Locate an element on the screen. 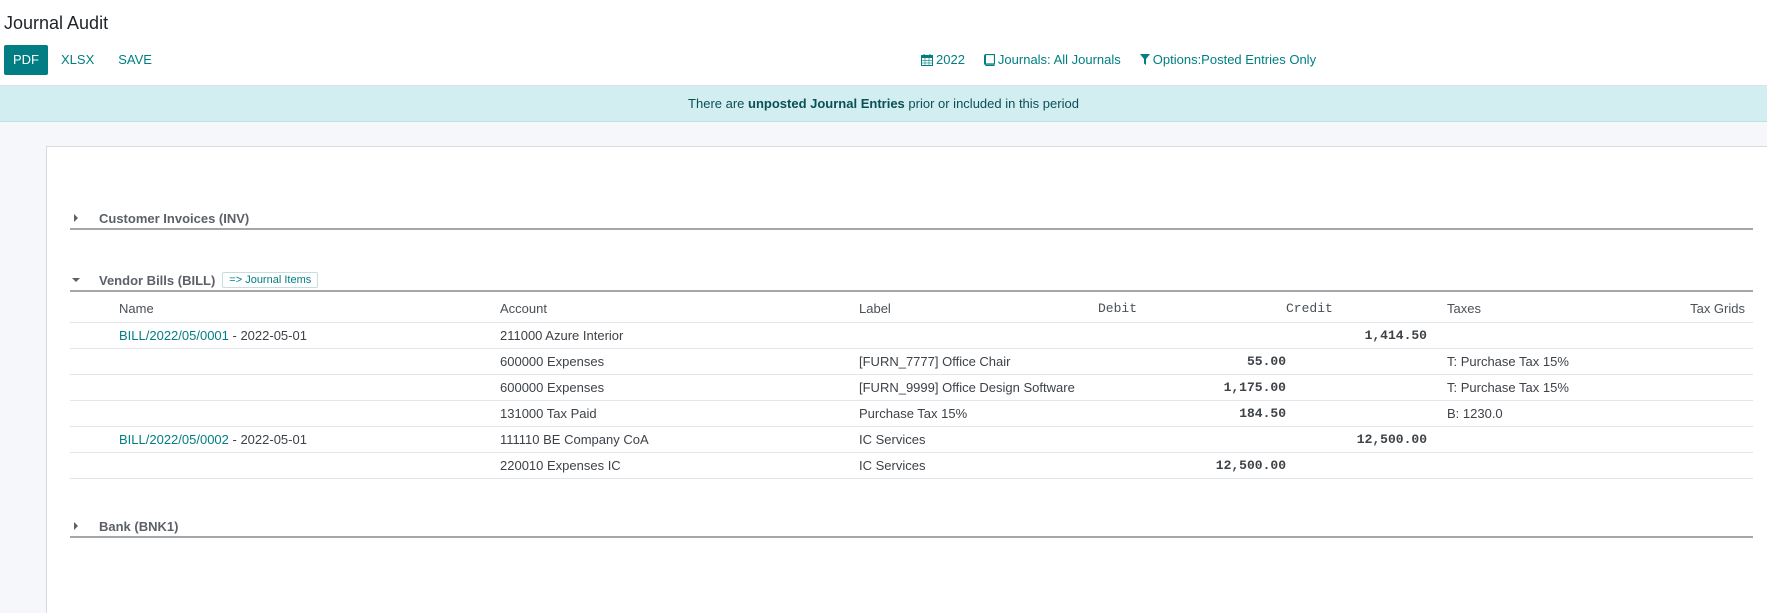 This screenshot has width=1767, height=613. table-row: 220010 Expenses IC IC Services 12,500.00 is located at coordinates (911, 465).